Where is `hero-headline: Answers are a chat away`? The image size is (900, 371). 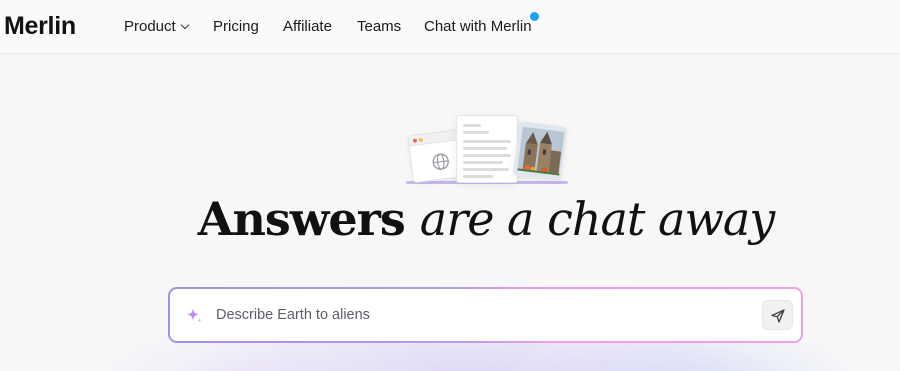
hero-headline: Answers are a chat away is located at coordinates (450, 219).